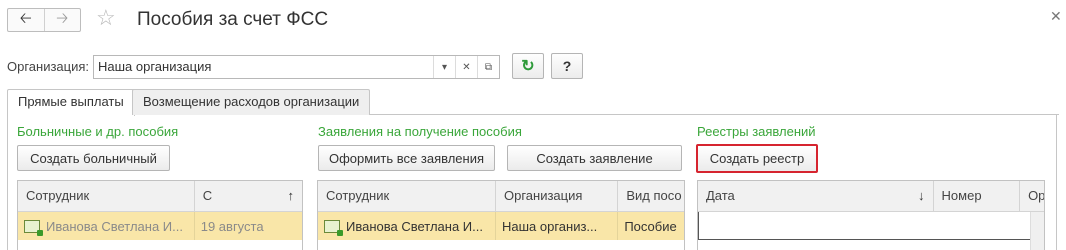  Describe the element at coordinates (98, 131) in the screenshot. I see `sick-section-title: Больничные и др. пособия` at that location.